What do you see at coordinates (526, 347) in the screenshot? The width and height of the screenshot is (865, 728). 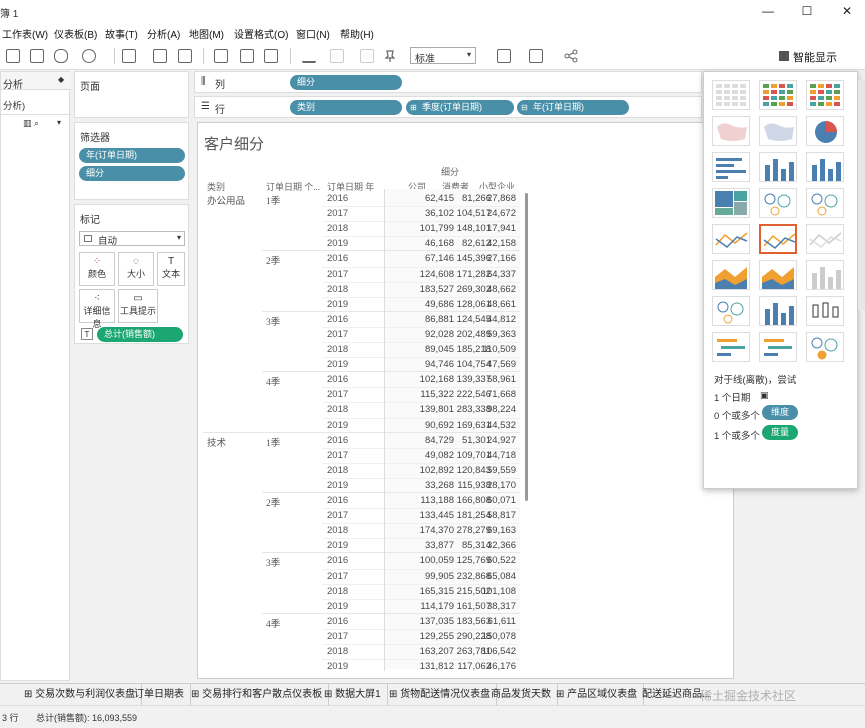 I see `view-scrollbar` at bounding box center [526, 347].